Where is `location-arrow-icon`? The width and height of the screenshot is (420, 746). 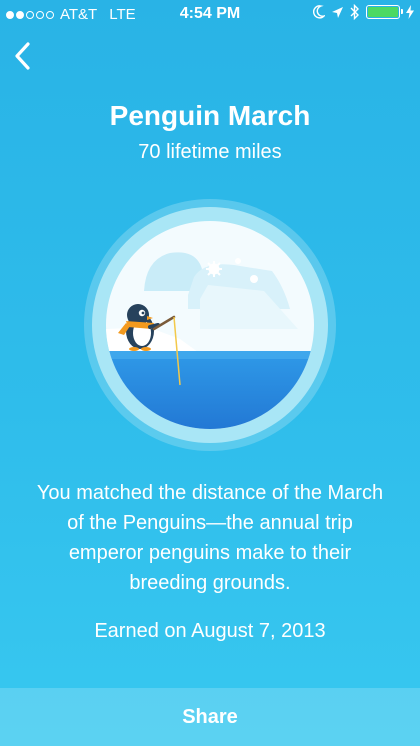 location-arrow-icon is located at coordinates (337, 12).